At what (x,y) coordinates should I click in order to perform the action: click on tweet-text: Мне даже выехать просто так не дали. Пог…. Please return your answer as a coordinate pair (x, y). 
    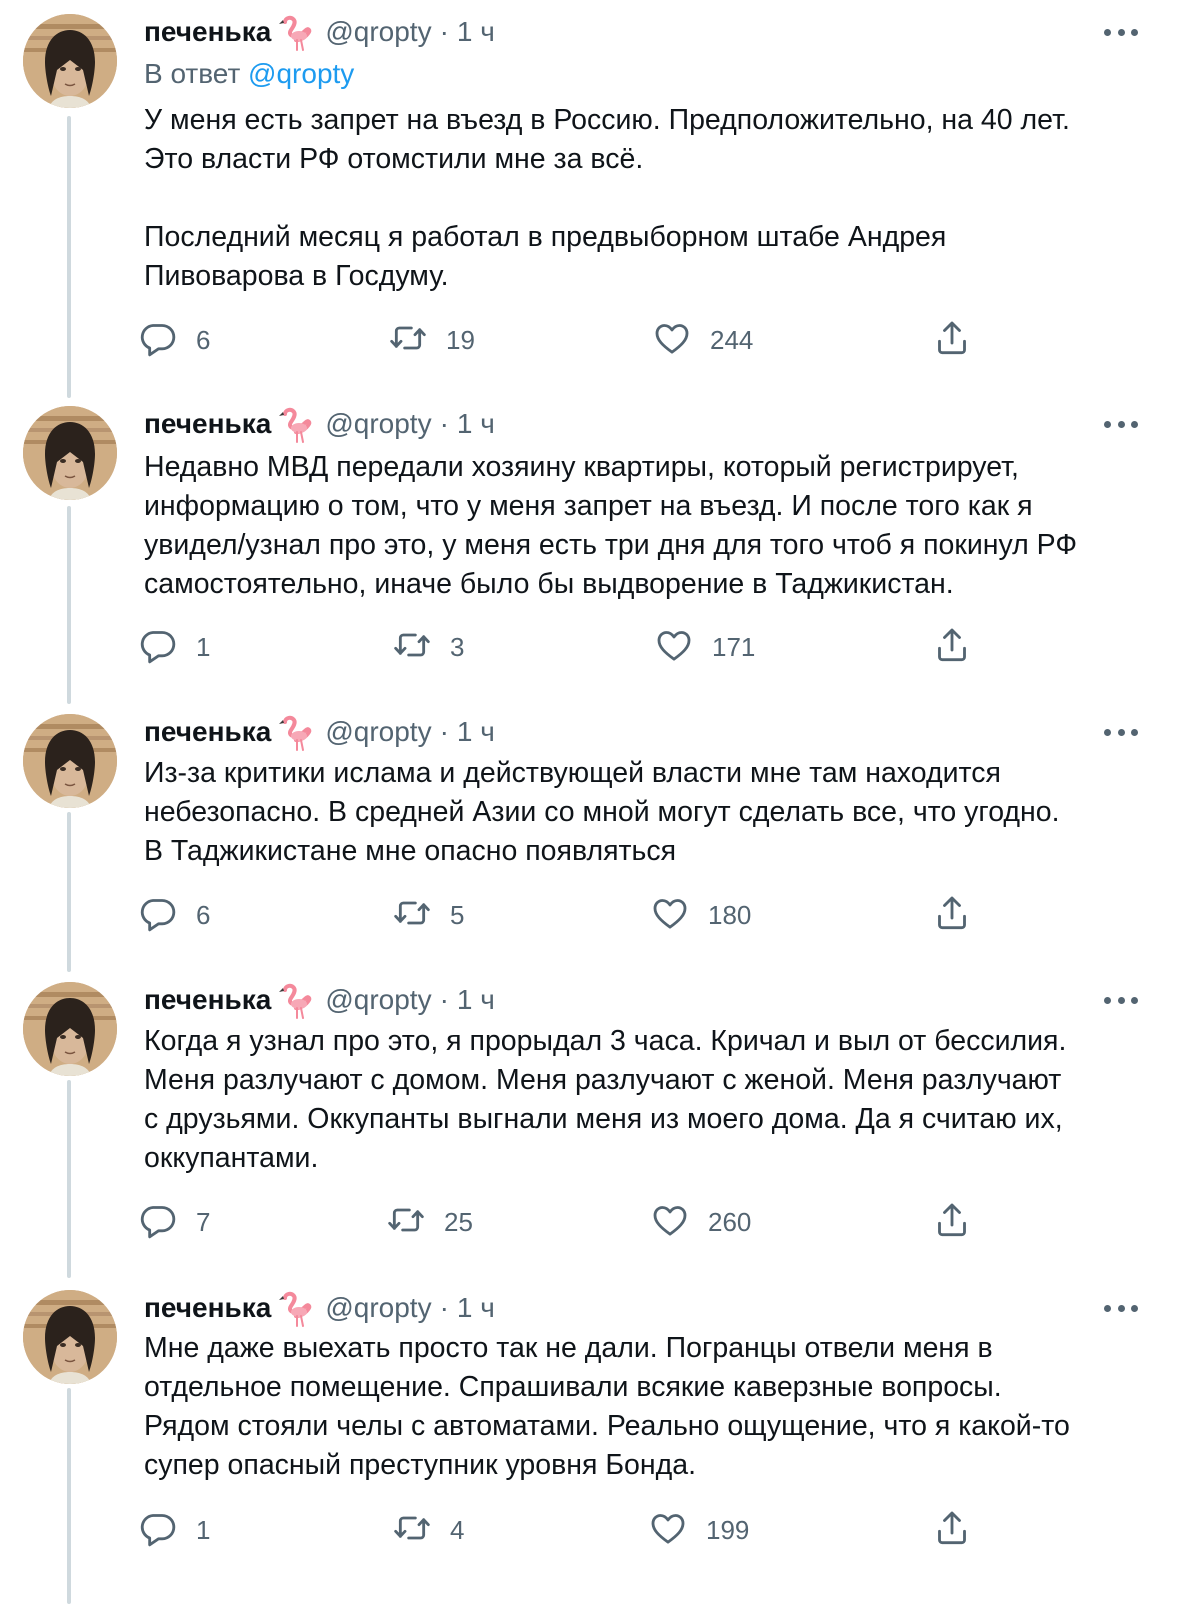
    Looking at the image, I should click on (649, 1407).